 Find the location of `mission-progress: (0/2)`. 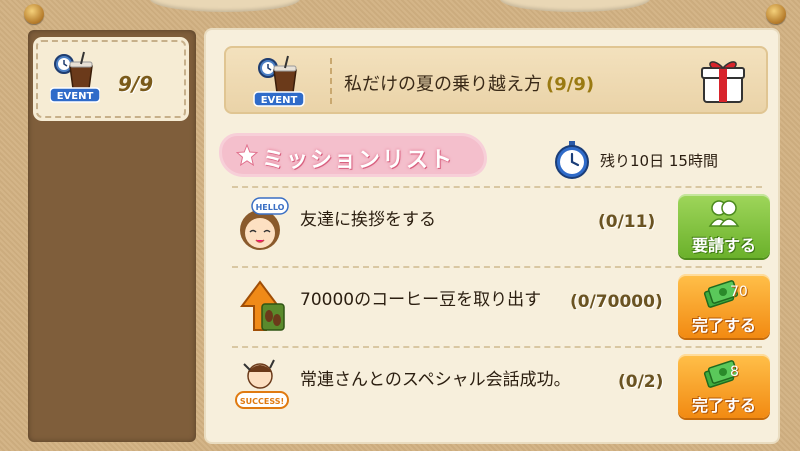

mission-progress: (0/2) is located at coordinates (641, 382).